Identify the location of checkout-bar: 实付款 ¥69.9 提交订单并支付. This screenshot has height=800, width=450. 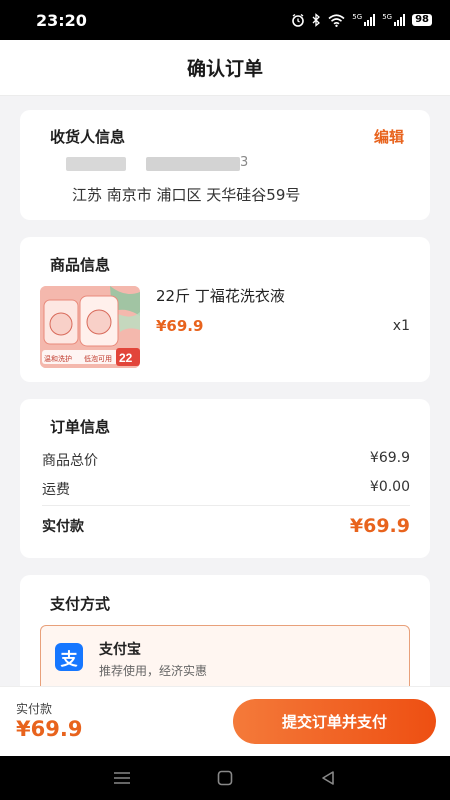
(225, 721).